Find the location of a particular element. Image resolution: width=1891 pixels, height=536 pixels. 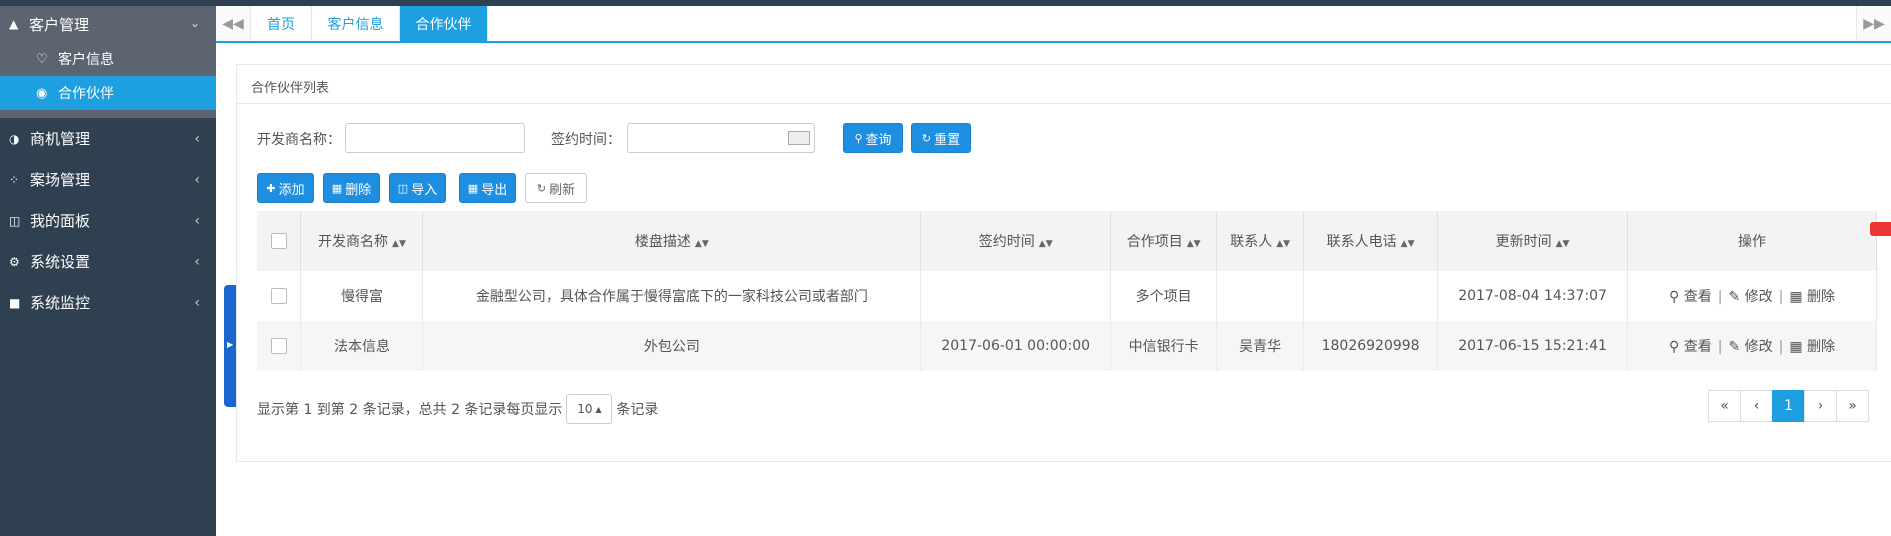

refresh-label: 刷新 is located at coordinates (562, 190).